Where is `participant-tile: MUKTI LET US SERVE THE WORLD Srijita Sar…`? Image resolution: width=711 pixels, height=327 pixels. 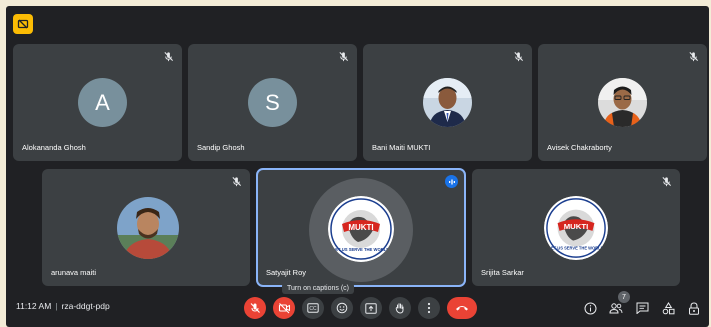
participant-tile: MUKTI LET US SERVE THE WORLD Srijita Sar… is located at coordinates (576, 227).